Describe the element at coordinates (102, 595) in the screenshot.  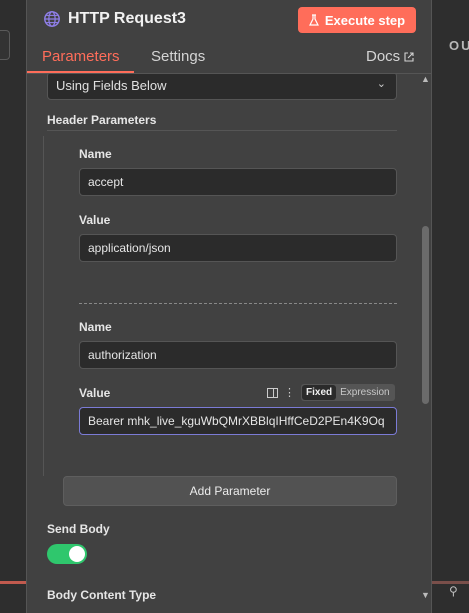
I see `body-content-type-label: Body Content Type` at that location.